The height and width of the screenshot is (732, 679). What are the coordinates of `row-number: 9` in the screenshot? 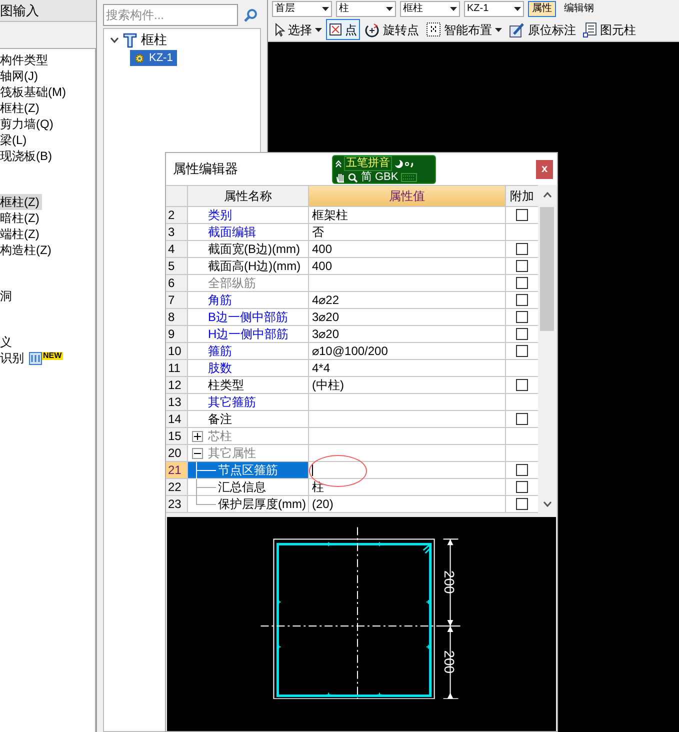 It's located at (177, 334).